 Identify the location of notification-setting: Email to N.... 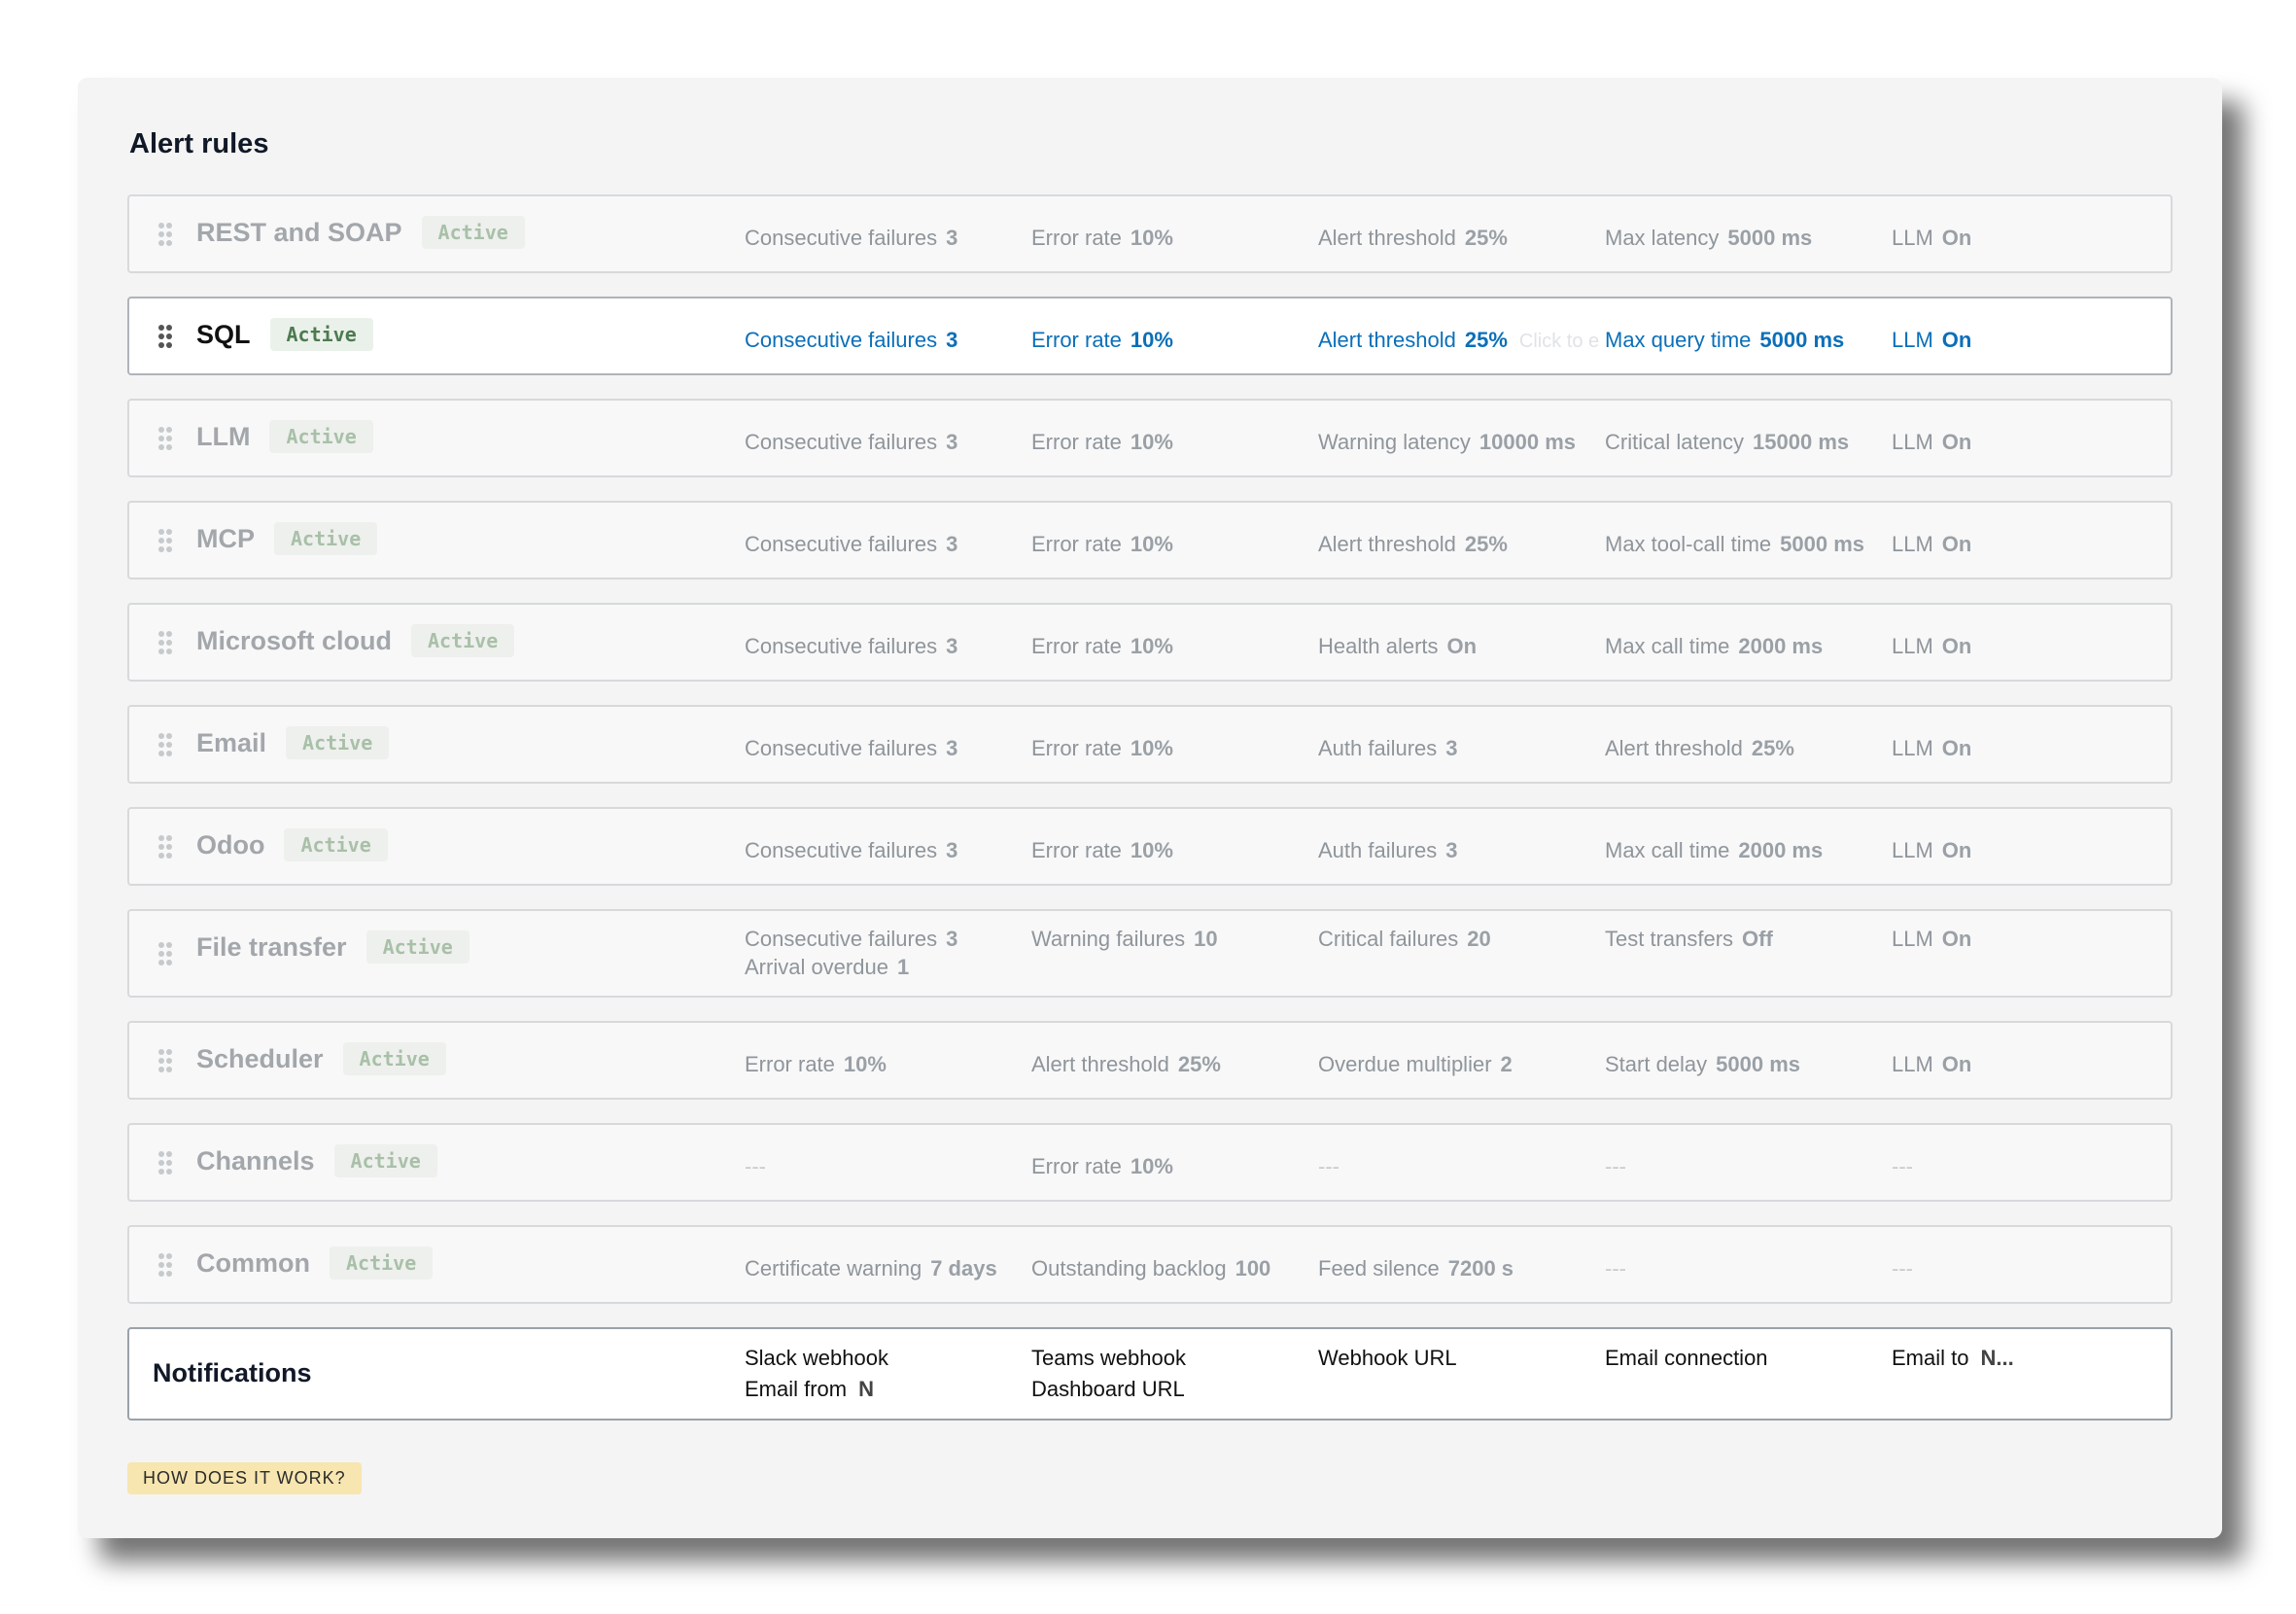
(2033, 1358).